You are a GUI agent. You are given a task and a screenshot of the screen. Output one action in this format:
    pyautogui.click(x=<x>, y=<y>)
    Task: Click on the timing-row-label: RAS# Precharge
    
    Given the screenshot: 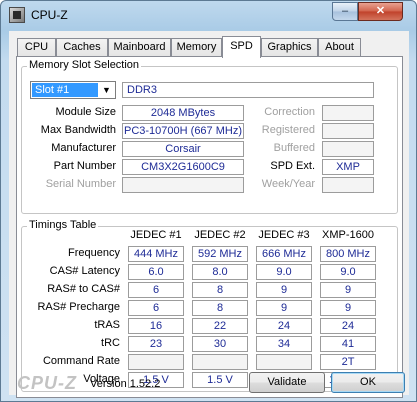 What is the action you would take?
    pyautogui.click(x=78, y=307)
    